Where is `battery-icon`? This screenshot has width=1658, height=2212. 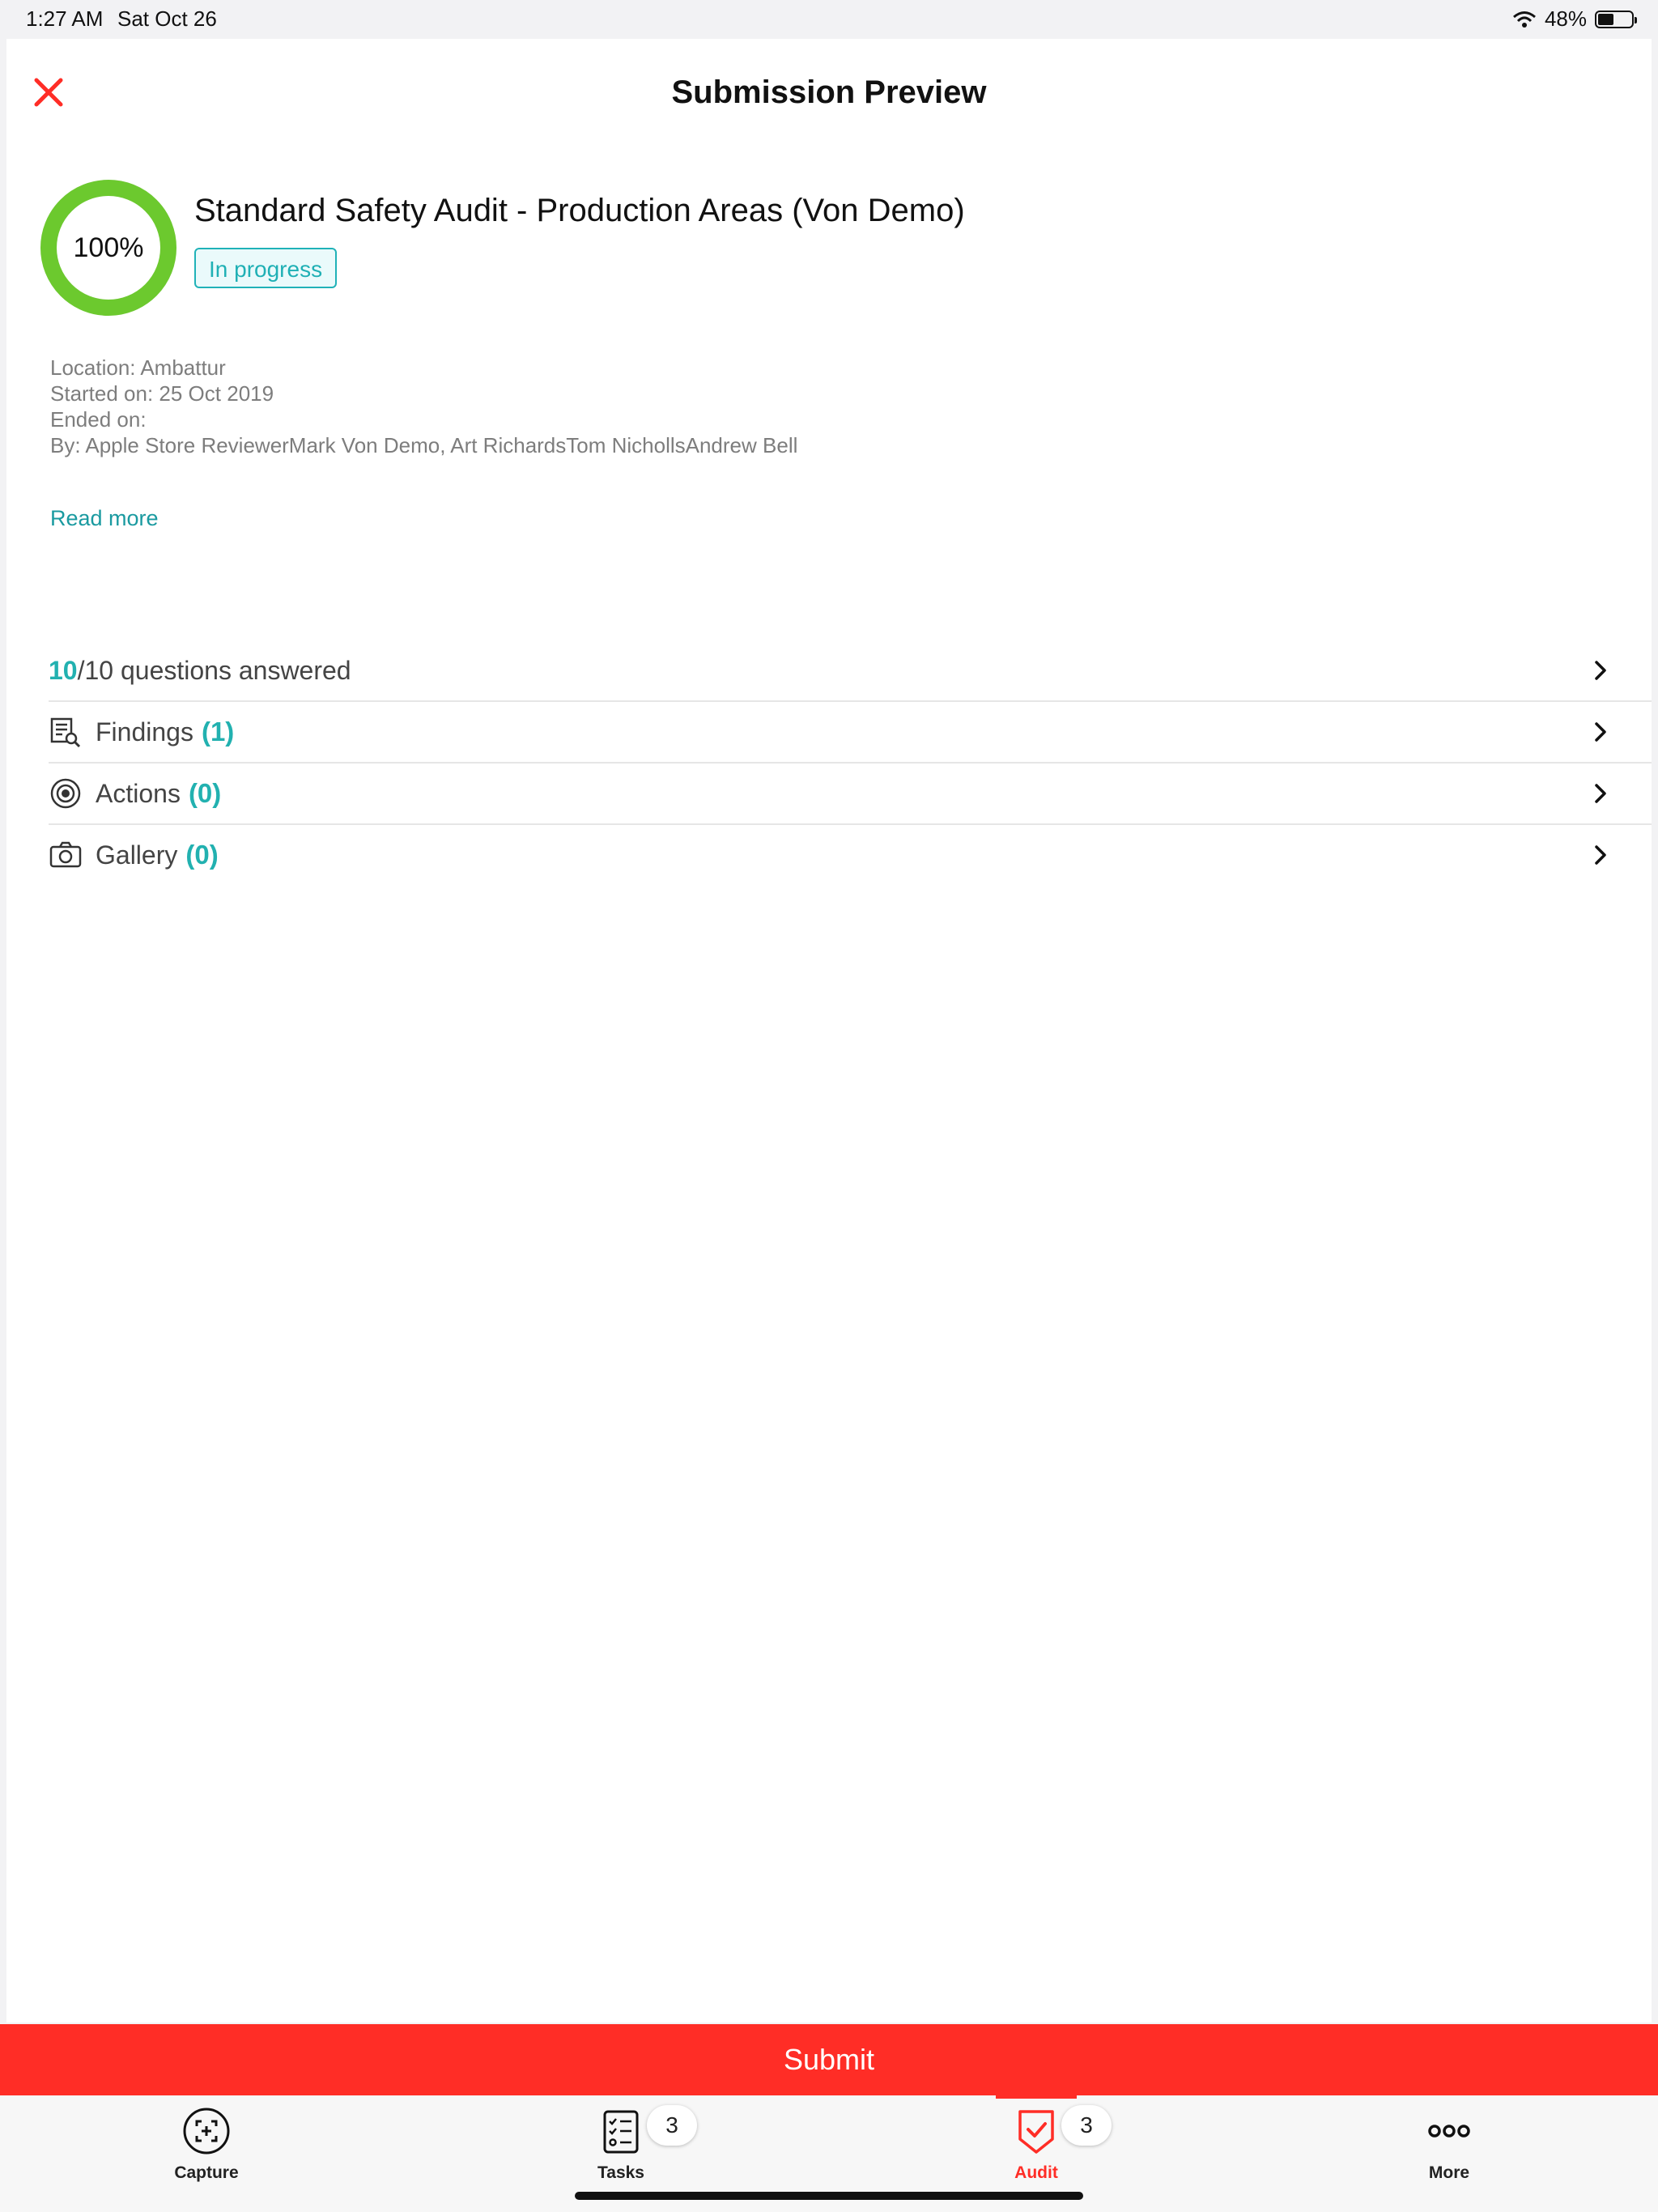
battery-icon is located at coordinates (1616, 19).